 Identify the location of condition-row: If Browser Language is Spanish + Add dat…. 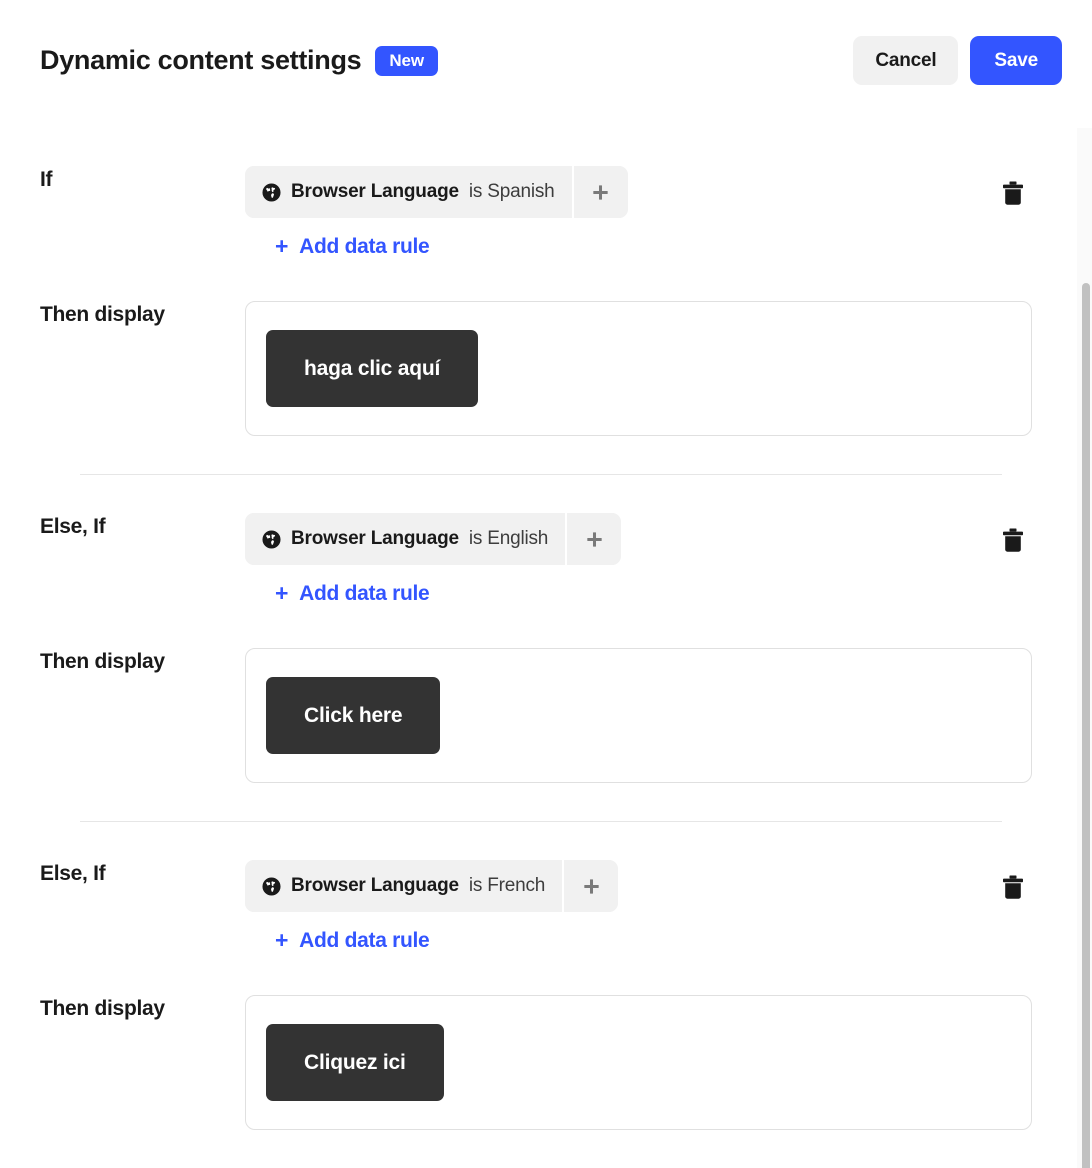
(551, 212).